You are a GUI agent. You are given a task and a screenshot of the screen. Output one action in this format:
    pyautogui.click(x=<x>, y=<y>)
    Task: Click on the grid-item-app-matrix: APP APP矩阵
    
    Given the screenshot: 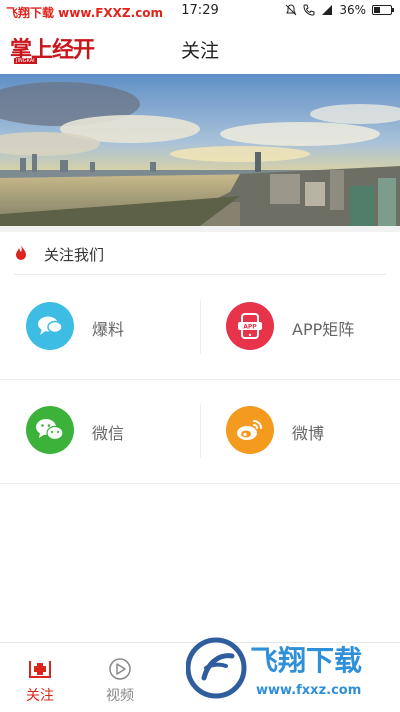 What is the action you would take?
    pyautogui.click(x=300, y=328)
    